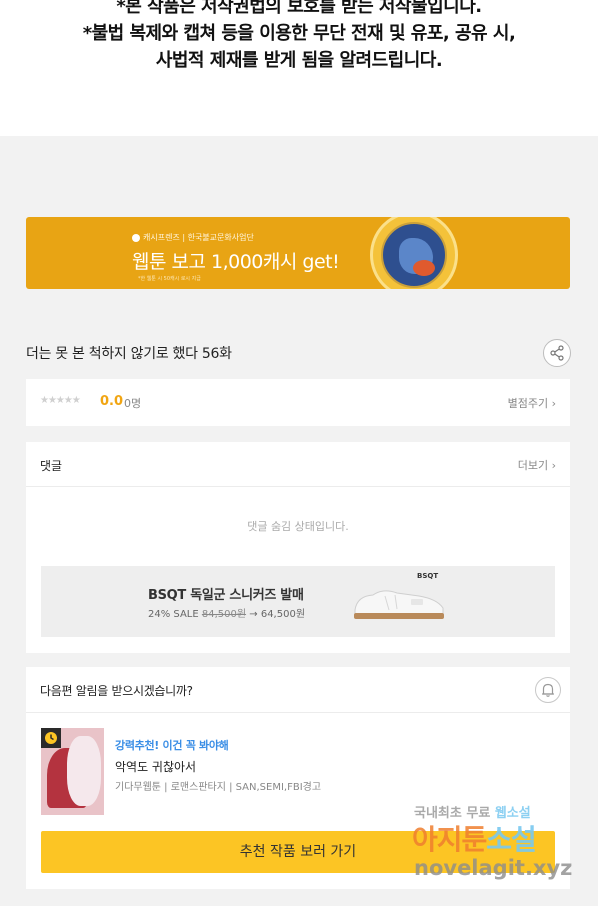 The image size is (598, 906). I want to click on rate-button: 별점주기 ›, so click(532, 403).